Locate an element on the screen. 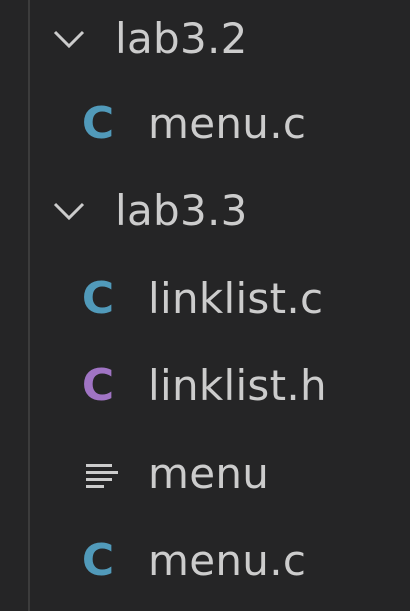 This screenshot has height=611, width=410. folder-label: lab3.3 is located at coordinates (181, 210).